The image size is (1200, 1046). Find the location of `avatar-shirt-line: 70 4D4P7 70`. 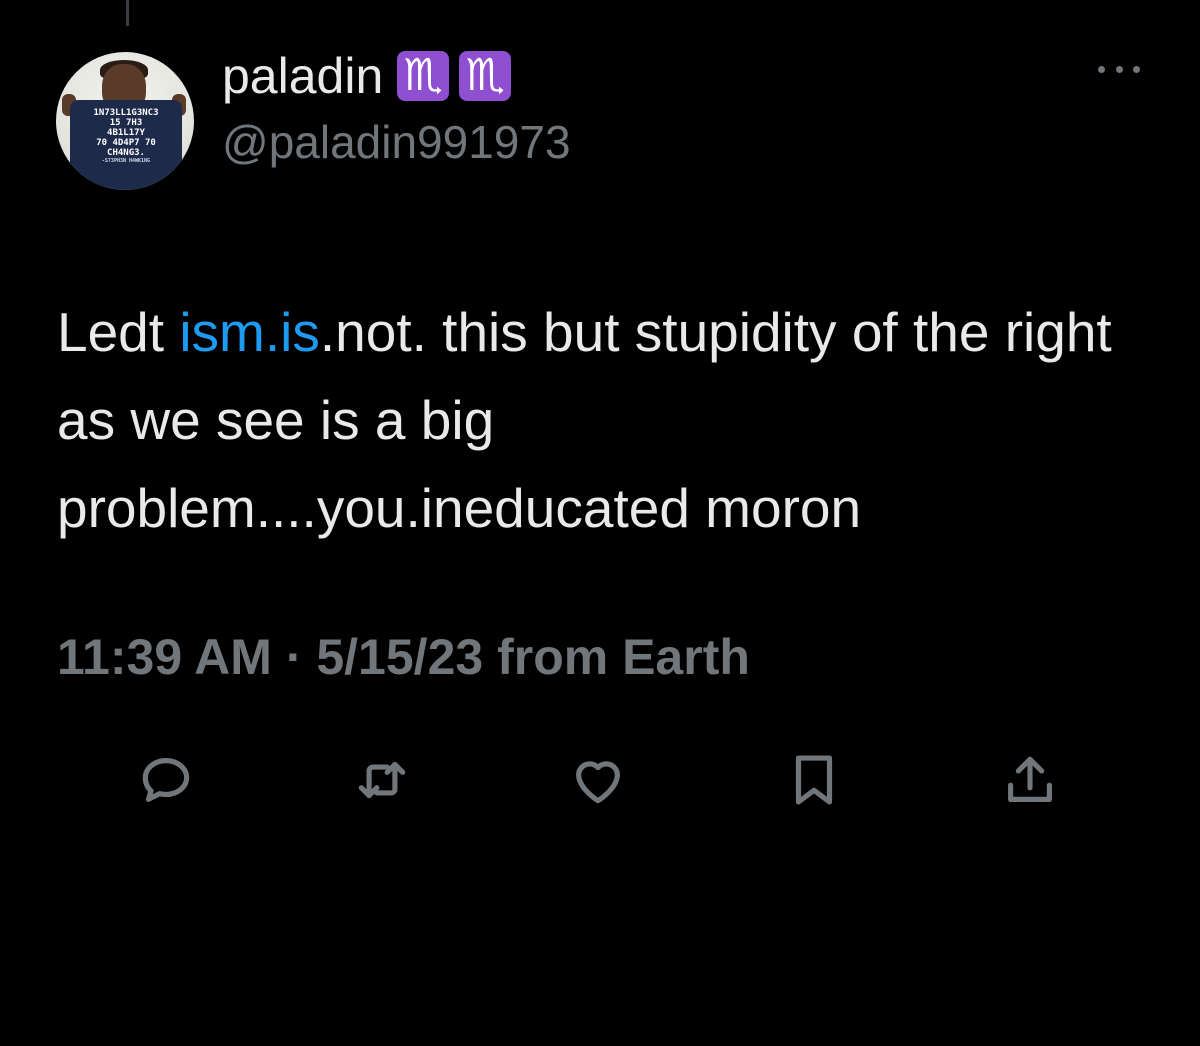

avatar-shirt-line: 70 4D4P7 70 is located at coordinates (126, 143).